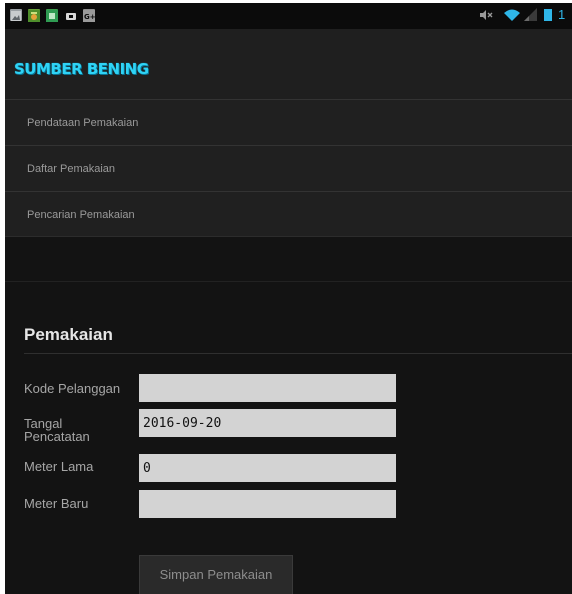  Describe the element at coordinates (216, 574) in the screenshot. I see `simpan-pemakaian-button: Simpan Pemakaian` at that location.